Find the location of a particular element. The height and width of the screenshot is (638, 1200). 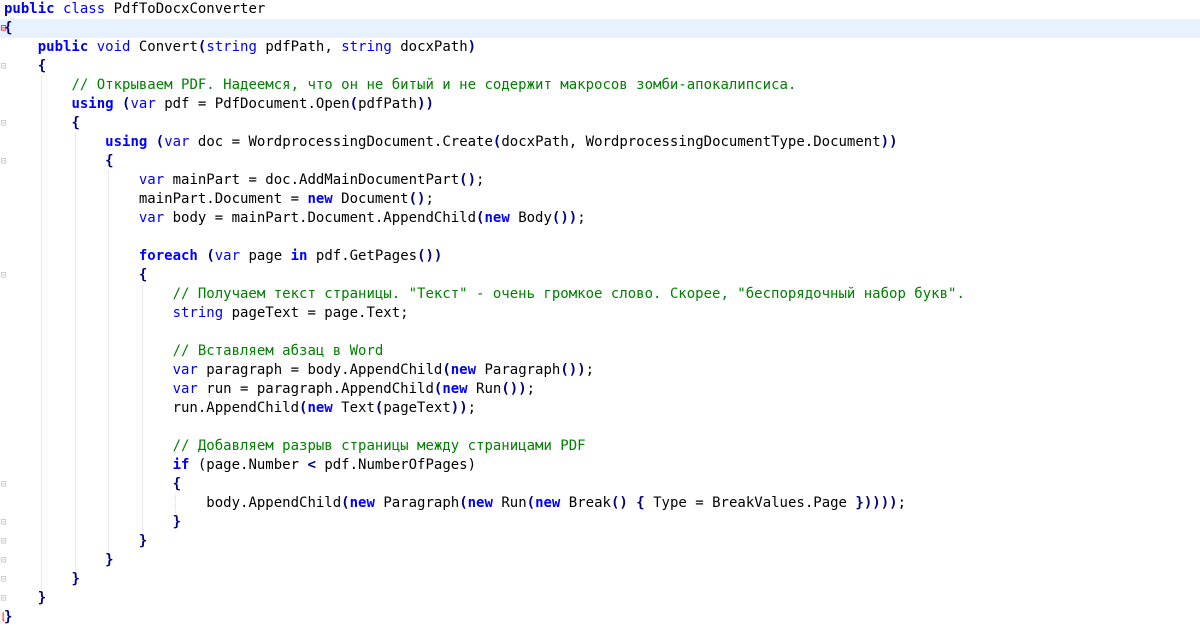

code-line: foreach (var page in pdf.GetPages()) is located at coordinates (221, 256).